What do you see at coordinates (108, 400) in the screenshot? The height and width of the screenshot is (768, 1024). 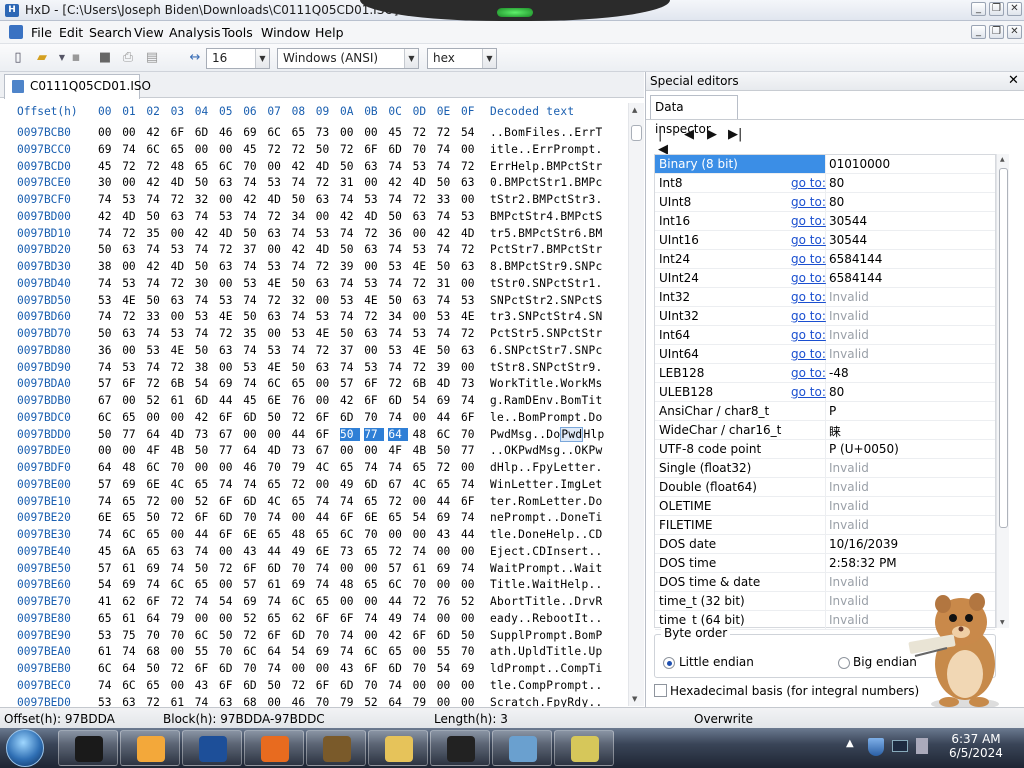 I see `hex-byte: 67` at bounding box center [108, 400].